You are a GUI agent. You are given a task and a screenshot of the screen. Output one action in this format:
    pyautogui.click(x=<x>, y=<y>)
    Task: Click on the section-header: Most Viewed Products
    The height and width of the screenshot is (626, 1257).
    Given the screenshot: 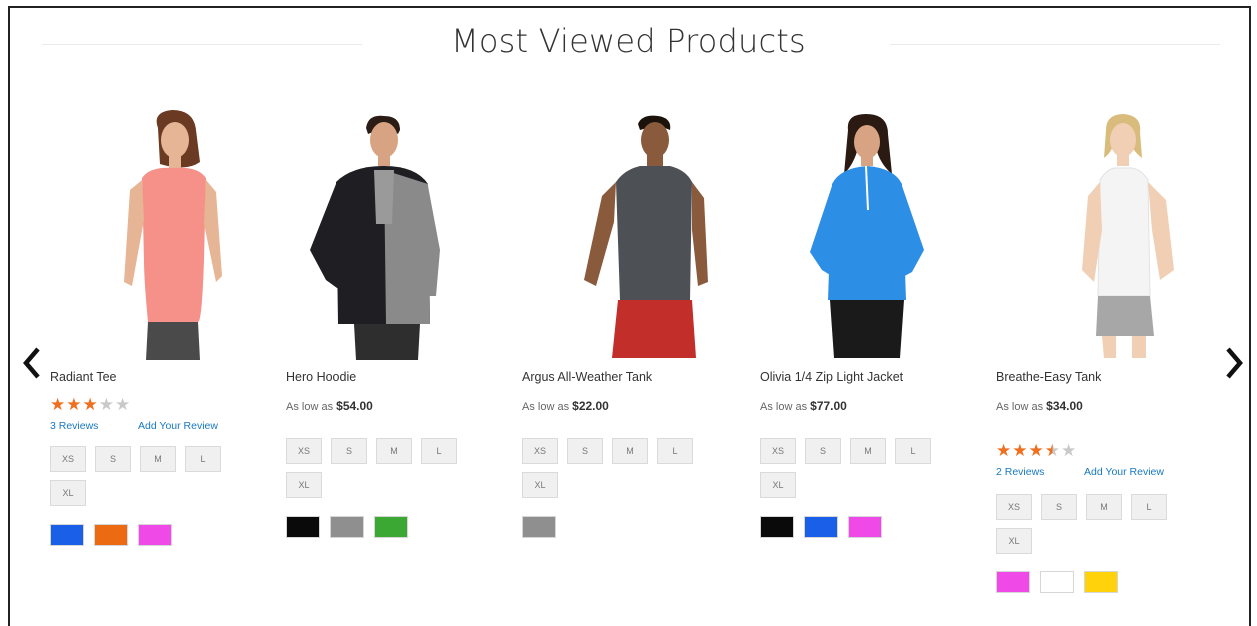 What is the action you would take?
    pyautogui.click(x=628, y=40)
    